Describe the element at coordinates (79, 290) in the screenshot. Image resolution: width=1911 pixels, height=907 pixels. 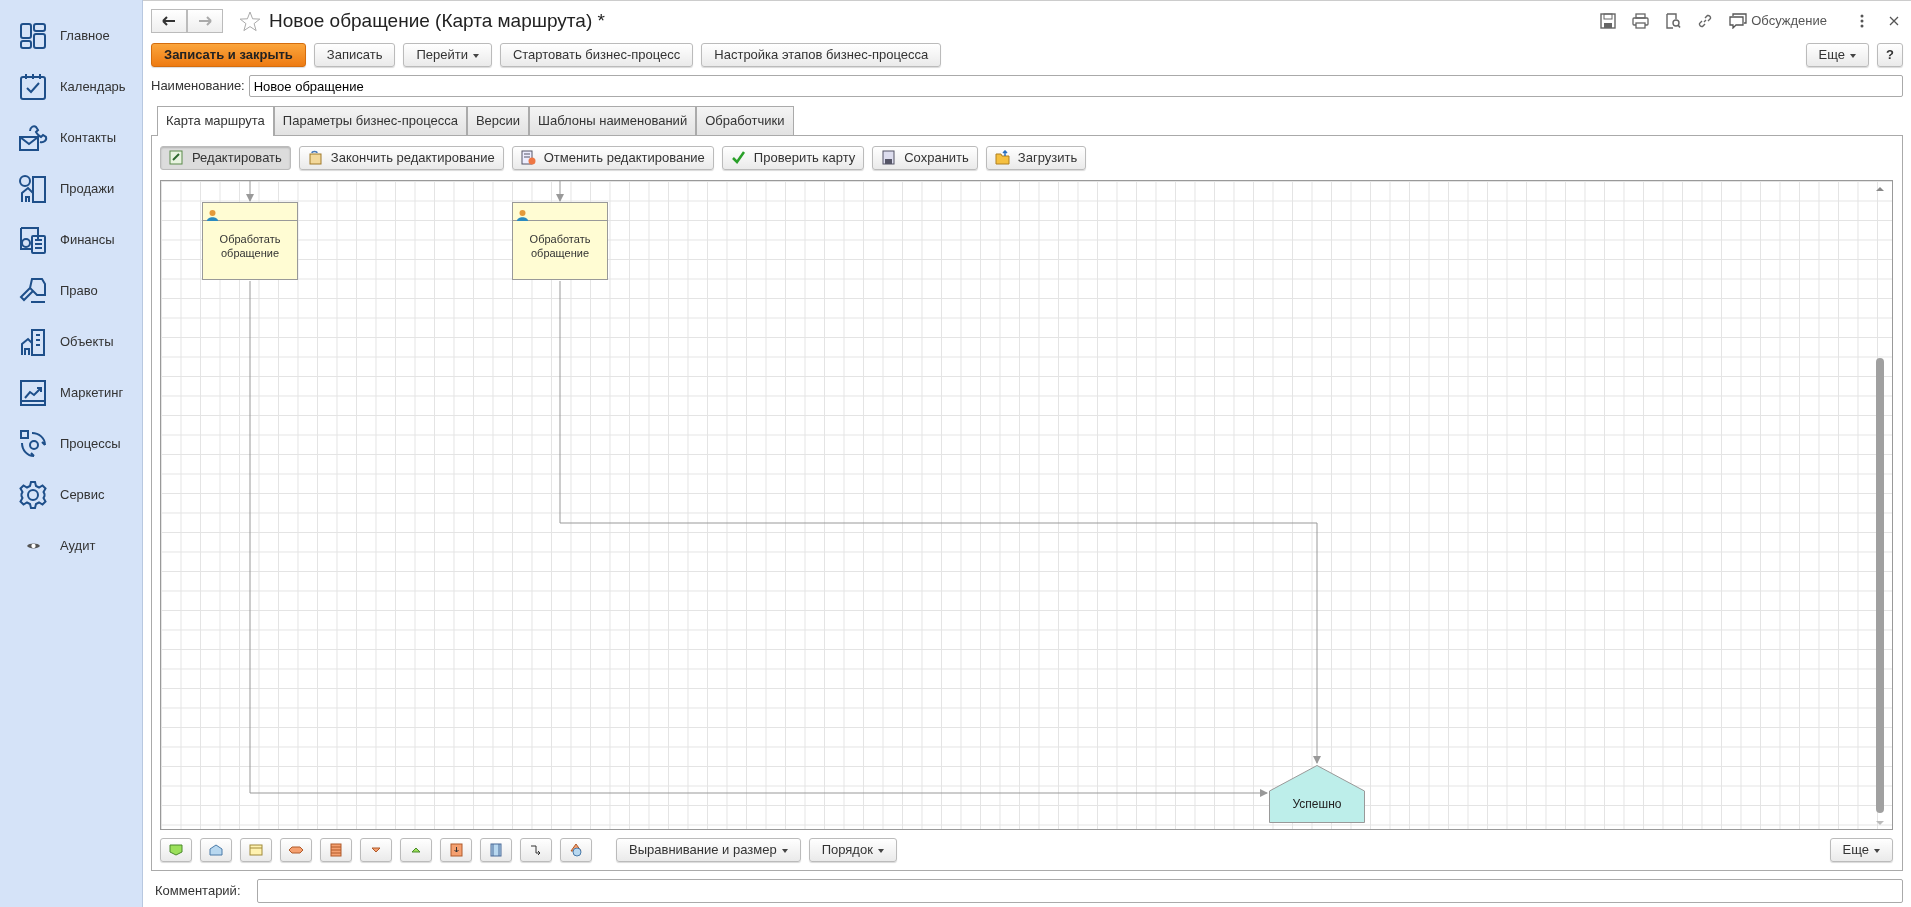
I see `sidebar-label: Право` at that location.